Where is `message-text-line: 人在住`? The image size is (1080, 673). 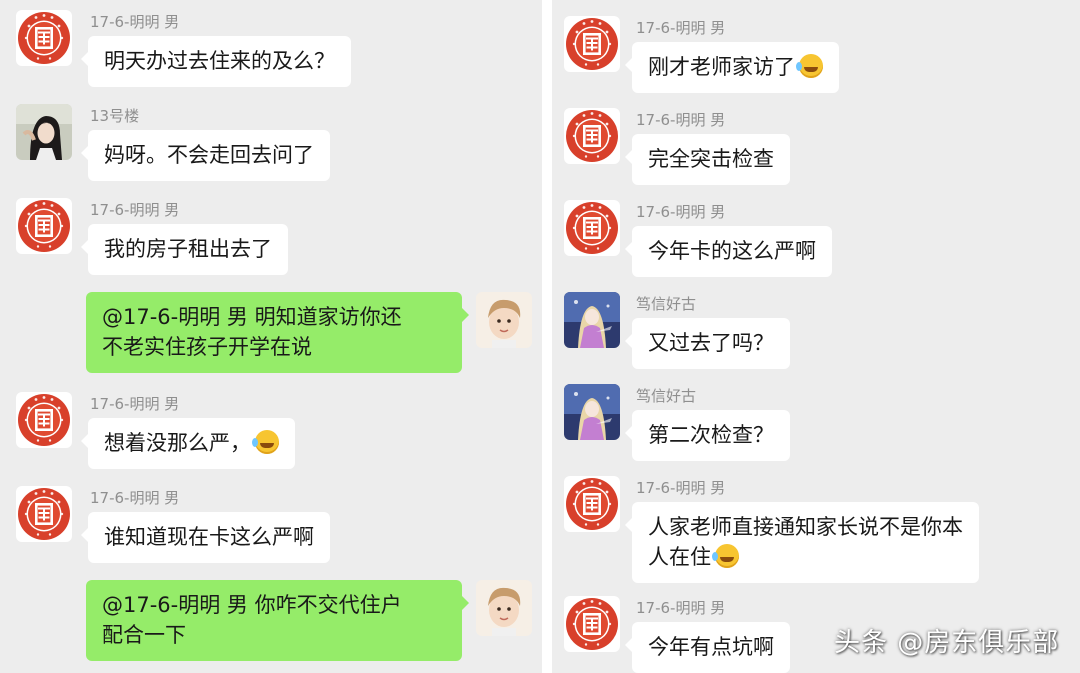 message-text-line: 人在住 is located at coordinates (805, 557).